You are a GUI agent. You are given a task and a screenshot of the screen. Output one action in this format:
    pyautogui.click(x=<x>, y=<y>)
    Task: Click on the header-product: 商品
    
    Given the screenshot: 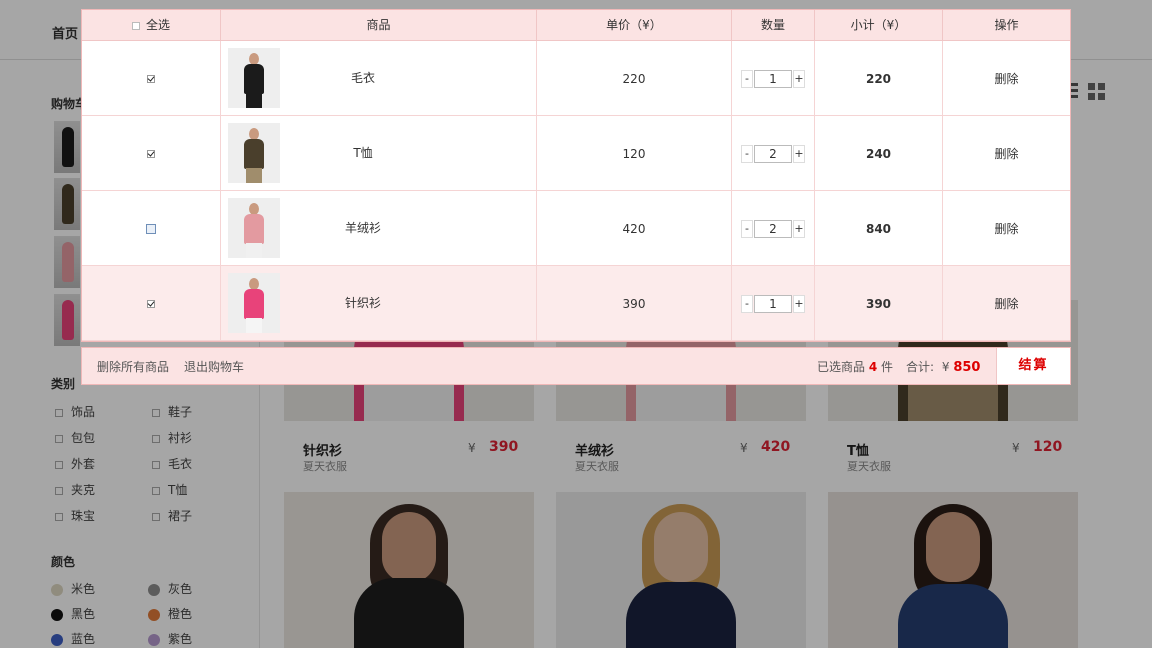 What is the action you would take?
    pyautogui.click(x=379, y=25)
    